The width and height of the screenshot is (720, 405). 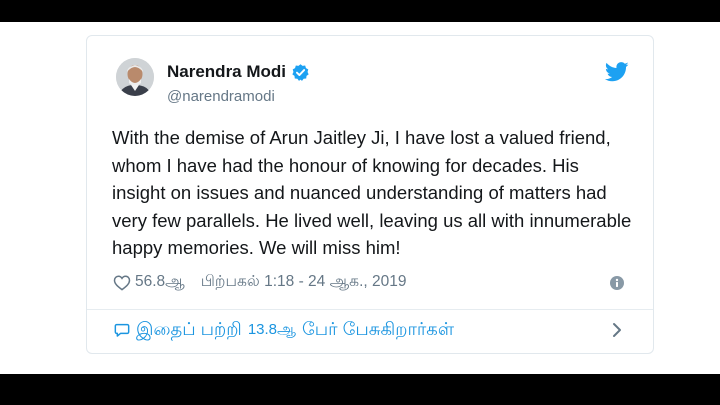 What do you see at coordinates (122, 330) in the screenshot?
I see `speech-bubble-icon` at bounding box center [122, 330].